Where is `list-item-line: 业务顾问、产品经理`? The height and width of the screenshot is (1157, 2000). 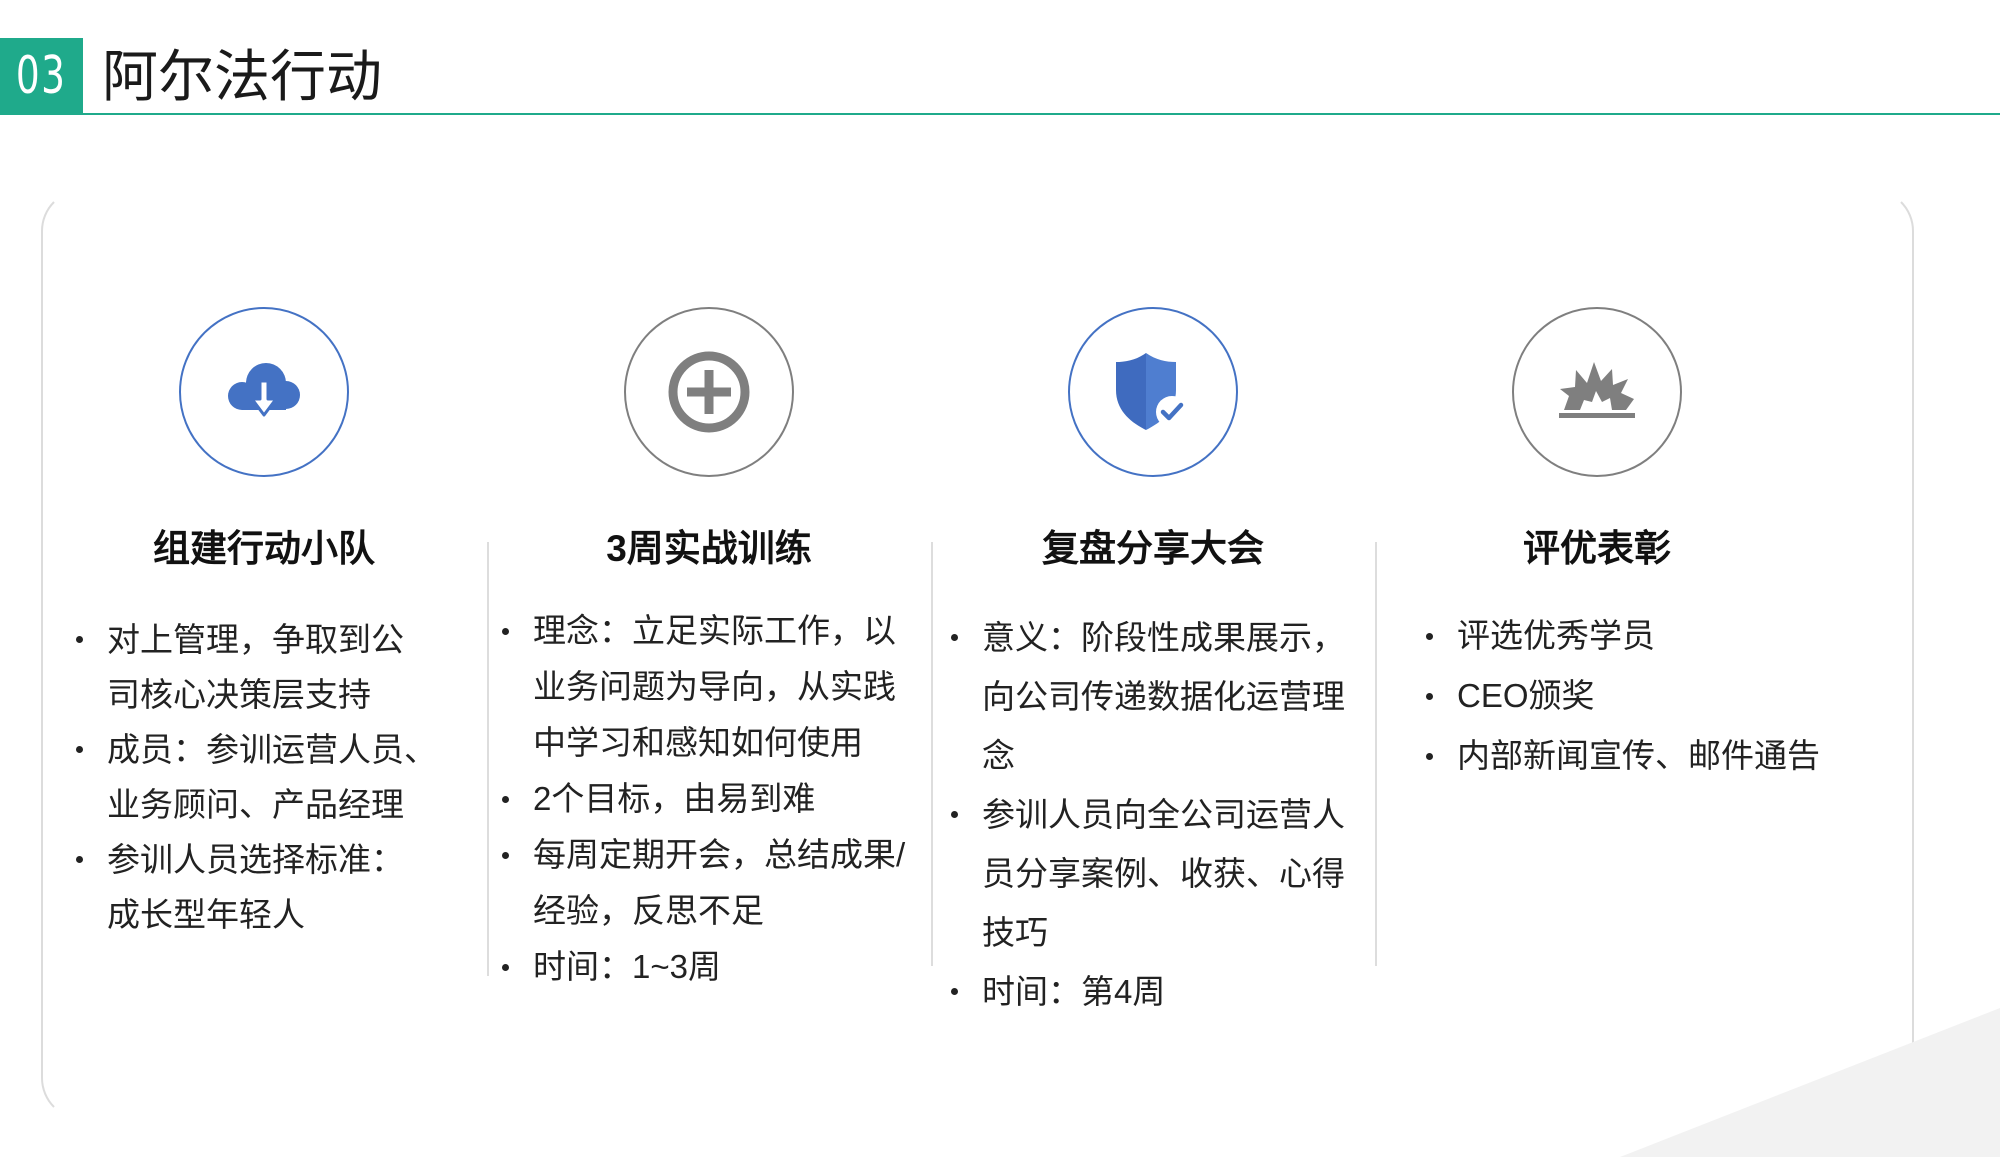
list-item-line: 业务顾问、产品经理 is located at coordinates (255, 804).